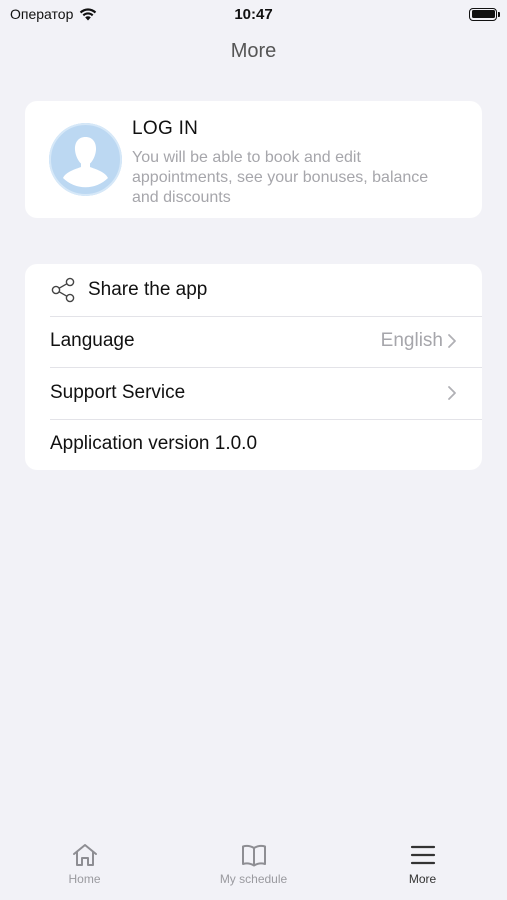  I want to click on language-label: Language, so click(92, 341).